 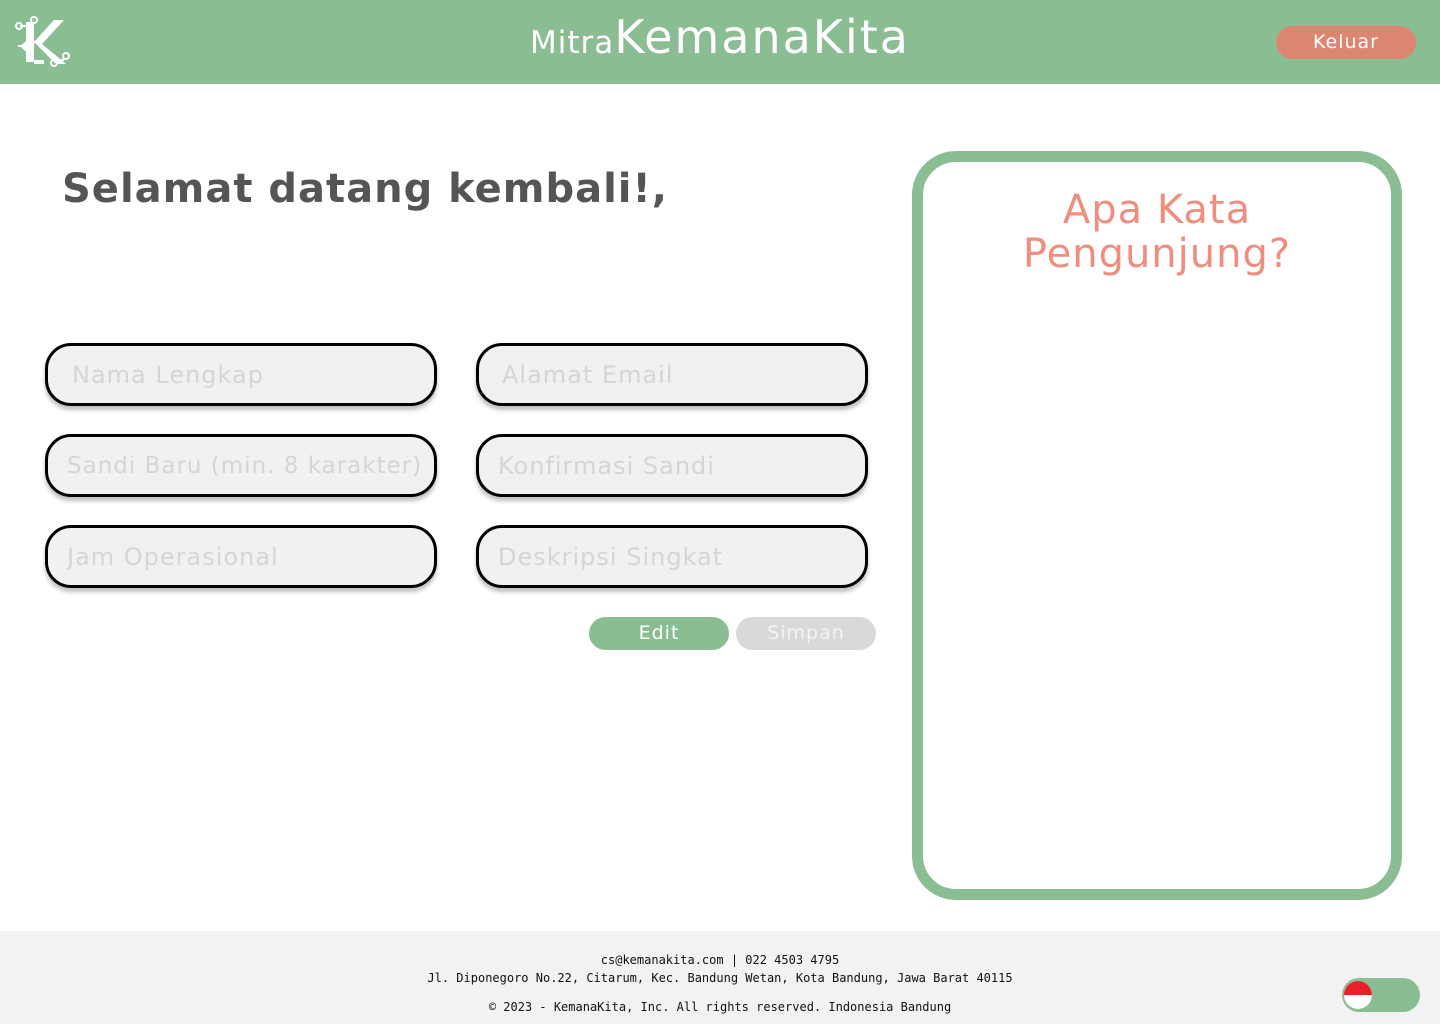 What do you see at coordinates (1346, 42) in the screenshot?
I see `logout-button: Keluar` at bounding box center [1346, 42].